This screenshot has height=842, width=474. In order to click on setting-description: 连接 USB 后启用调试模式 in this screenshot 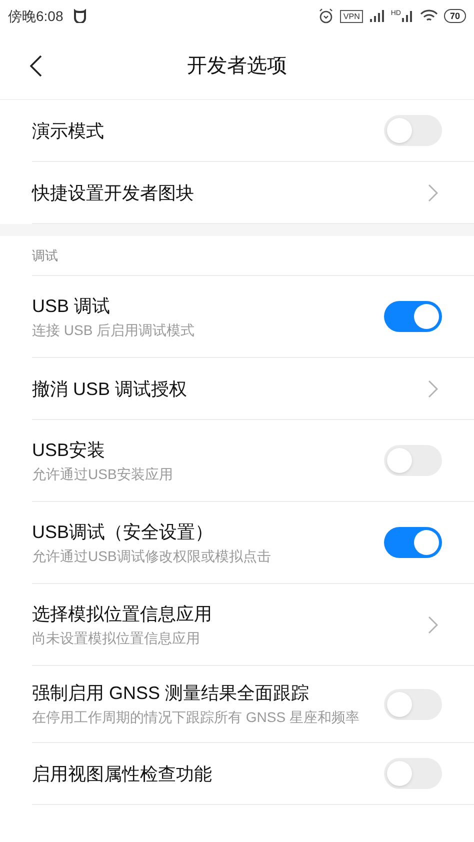, I will do `click(114, 330)`.